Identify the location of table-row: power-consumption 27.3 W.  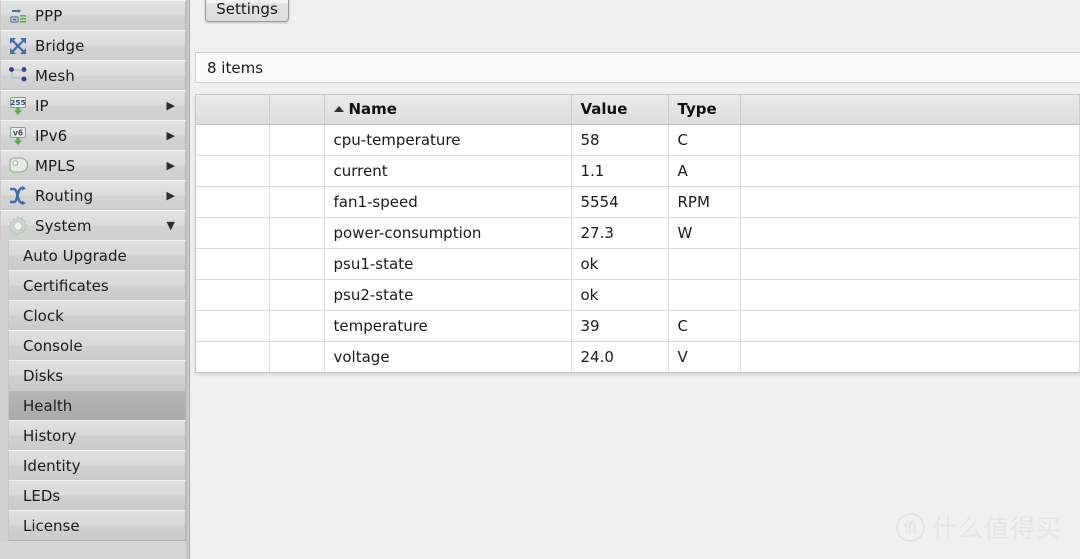
(638, 233).